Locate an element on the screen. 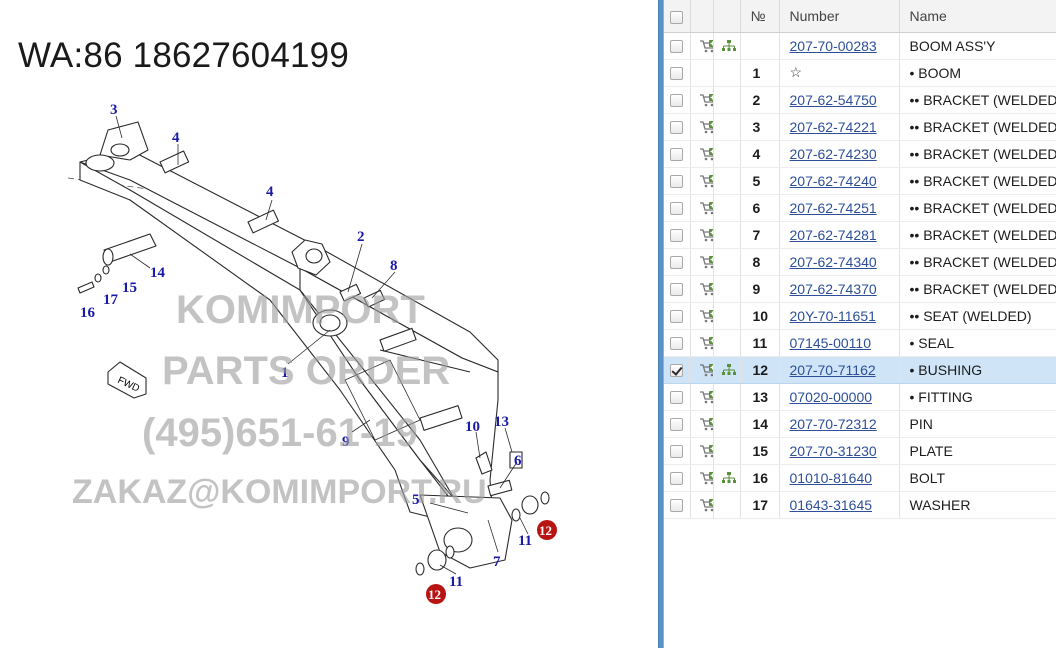  part-number-link: 207-62-74251 is located at coordinates (833, 208).